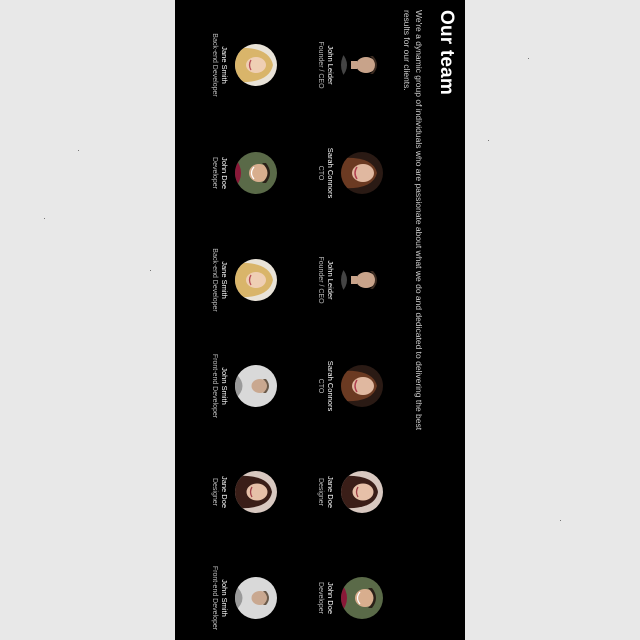 The width and height of the screenshot is (640, 640). Describe the element at coordinates (446, 53) in the screenshot. I see `page-title: Our team` at that location.